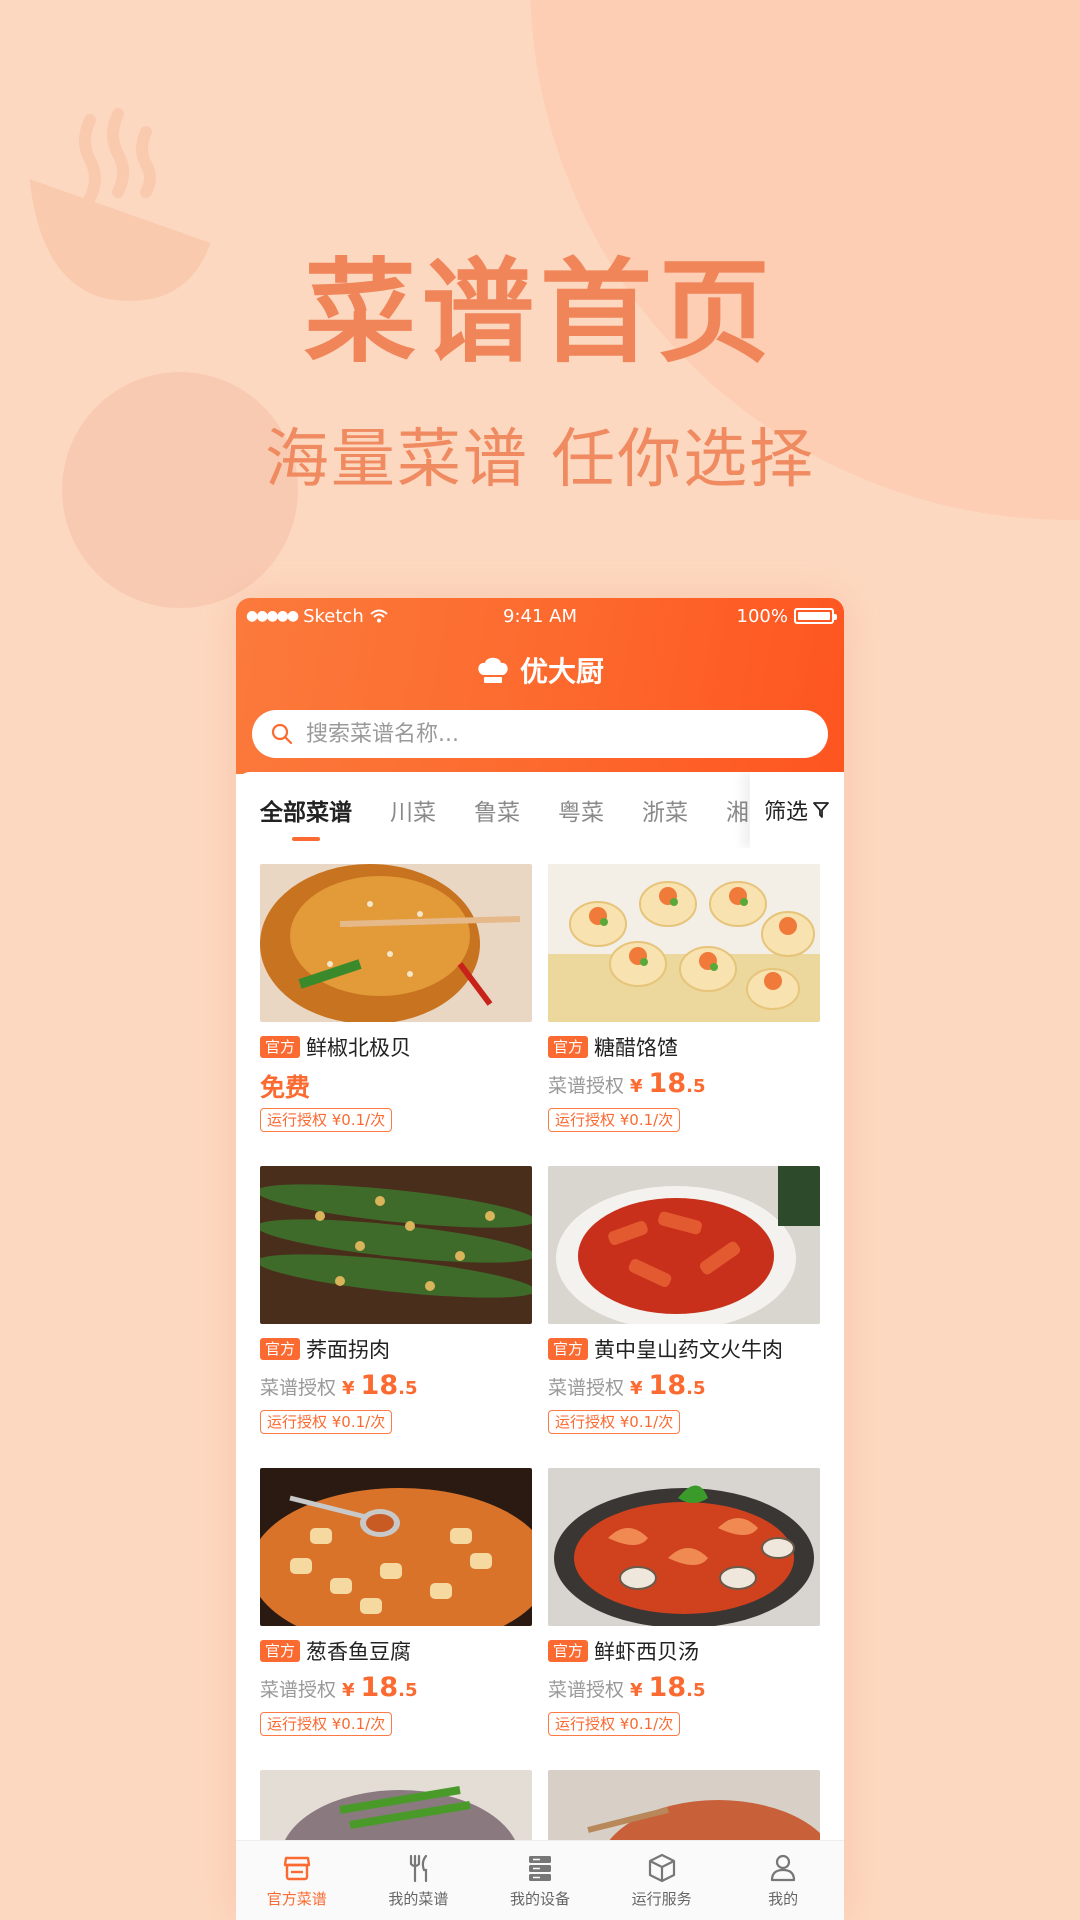 The height and width of the screenshot is (1920, 1080). Describe the element at coordinates (296, 1868) in the screenshot. I see `store-icon` at that location.